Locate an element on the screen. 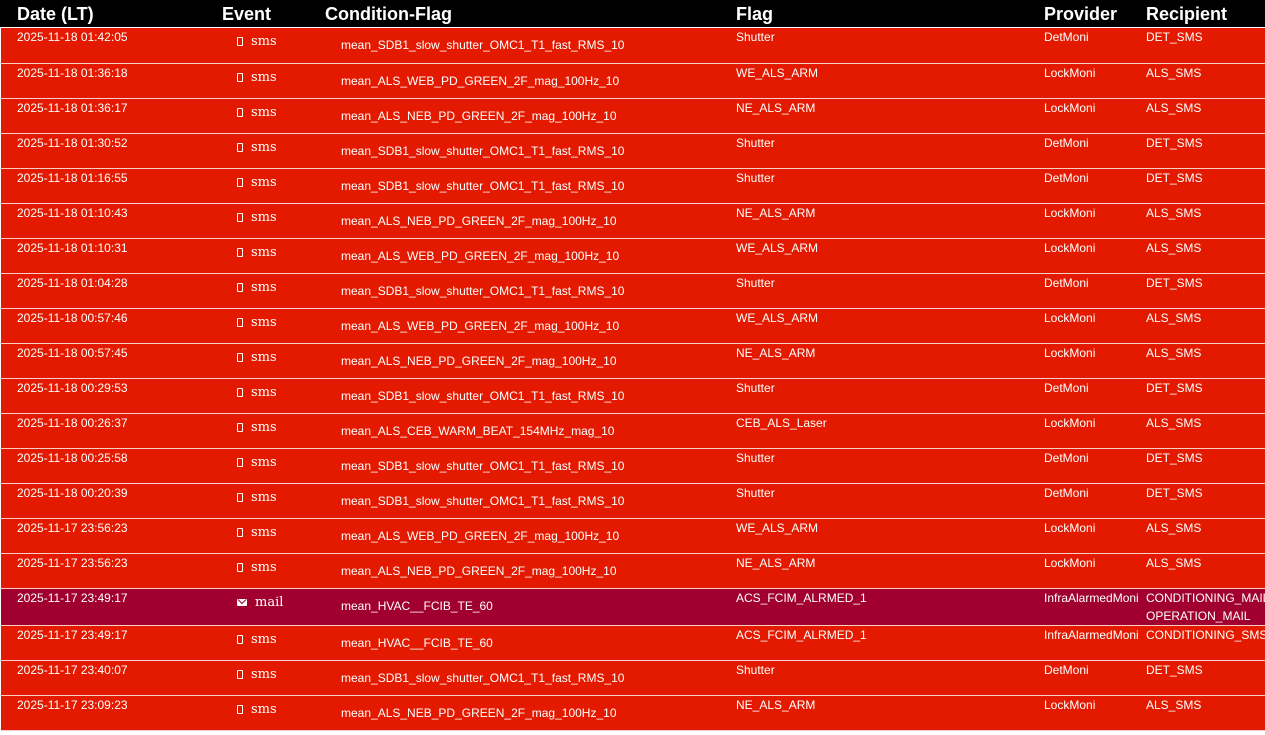 This screenshot has width=1265, height=735. column-header-date: Date (LT) is located at coordinates (55, 14).